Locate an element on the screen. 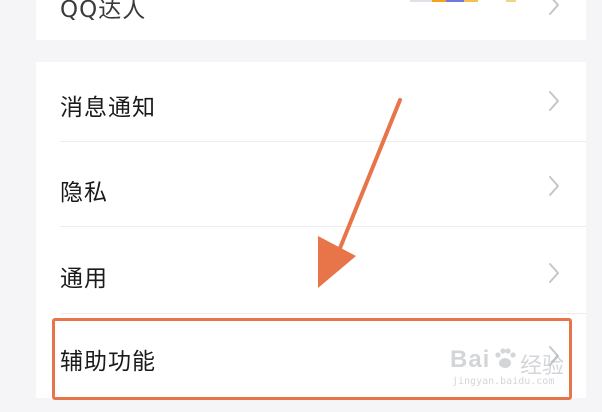  settings-row-label: 消息通知 is located at coordinates (108, 108).